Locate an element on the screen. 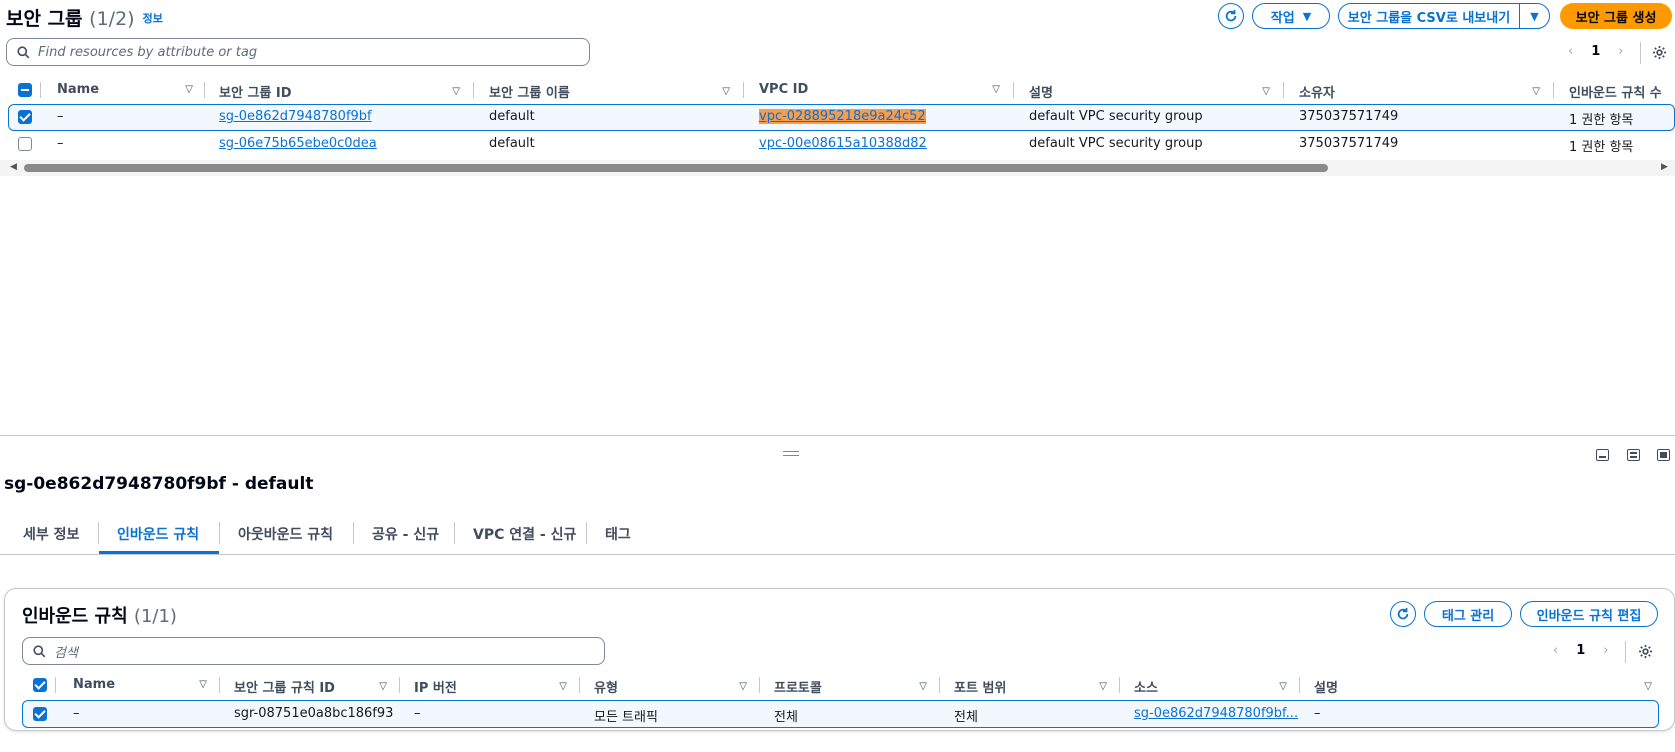  split-divider is located at coordinates (837, 435).